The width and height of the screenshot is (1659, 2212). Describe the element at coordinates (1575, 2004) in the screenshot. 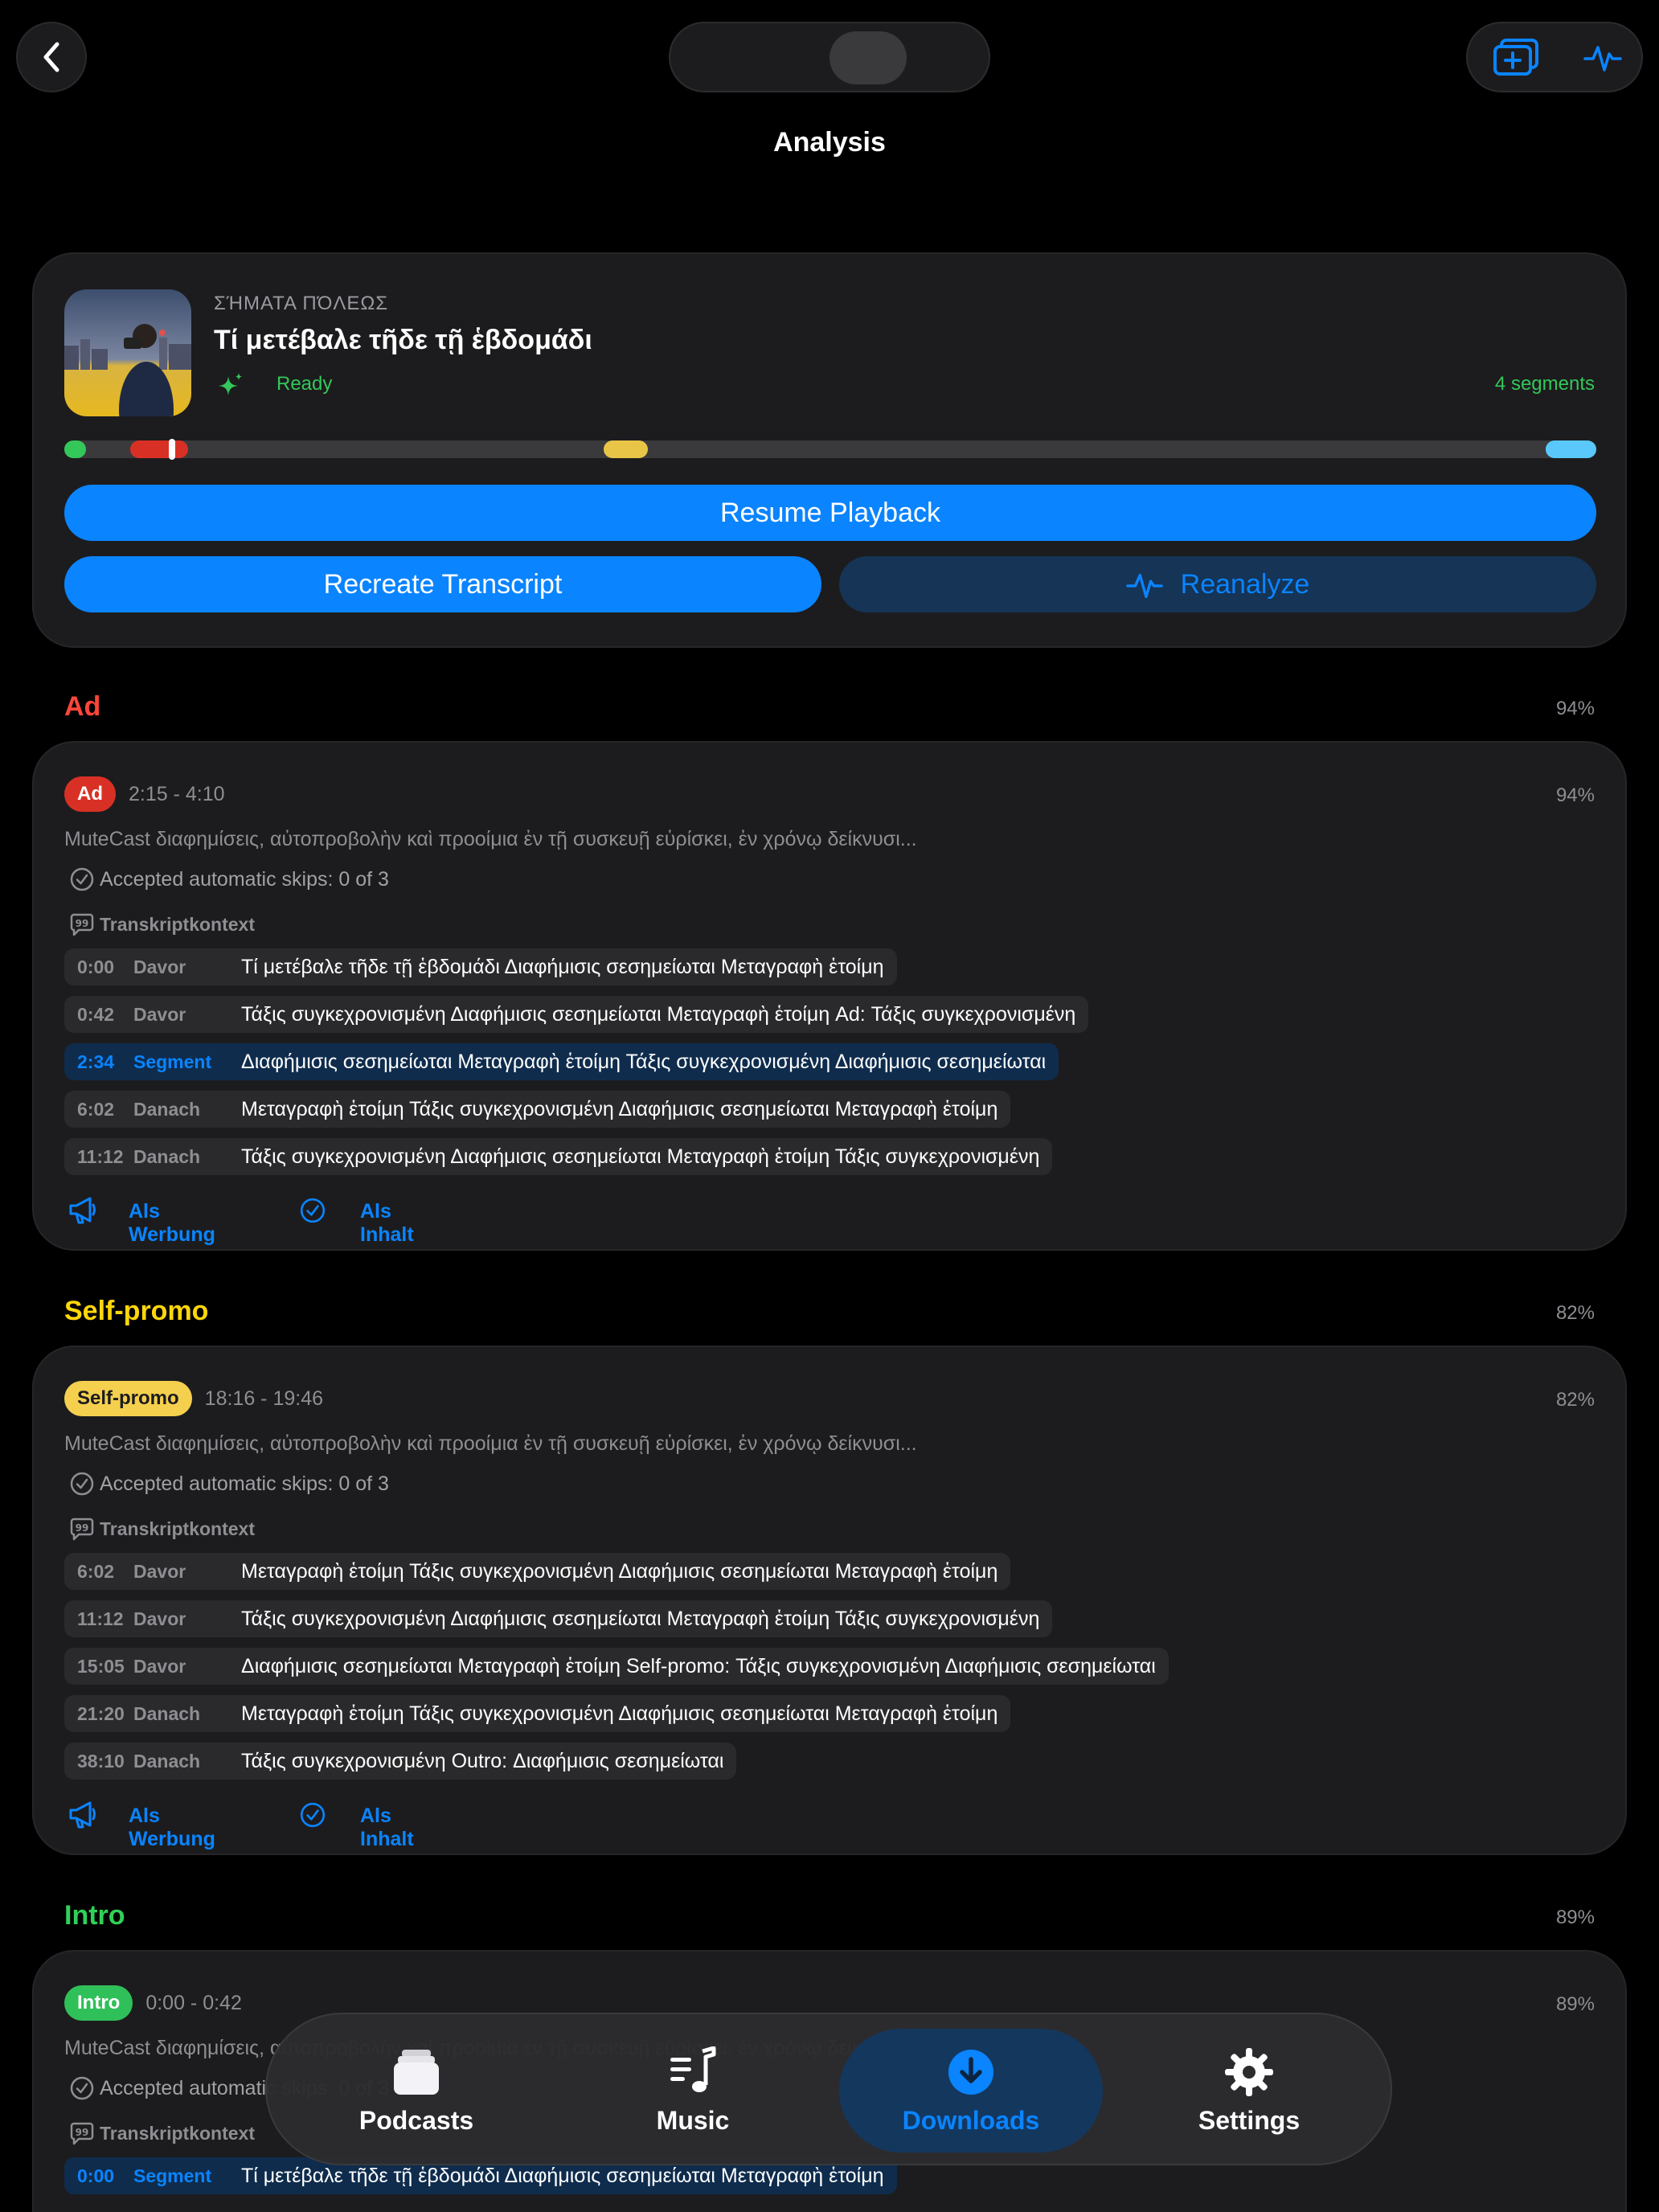

I see `segment-confidence: 89%` at that location.